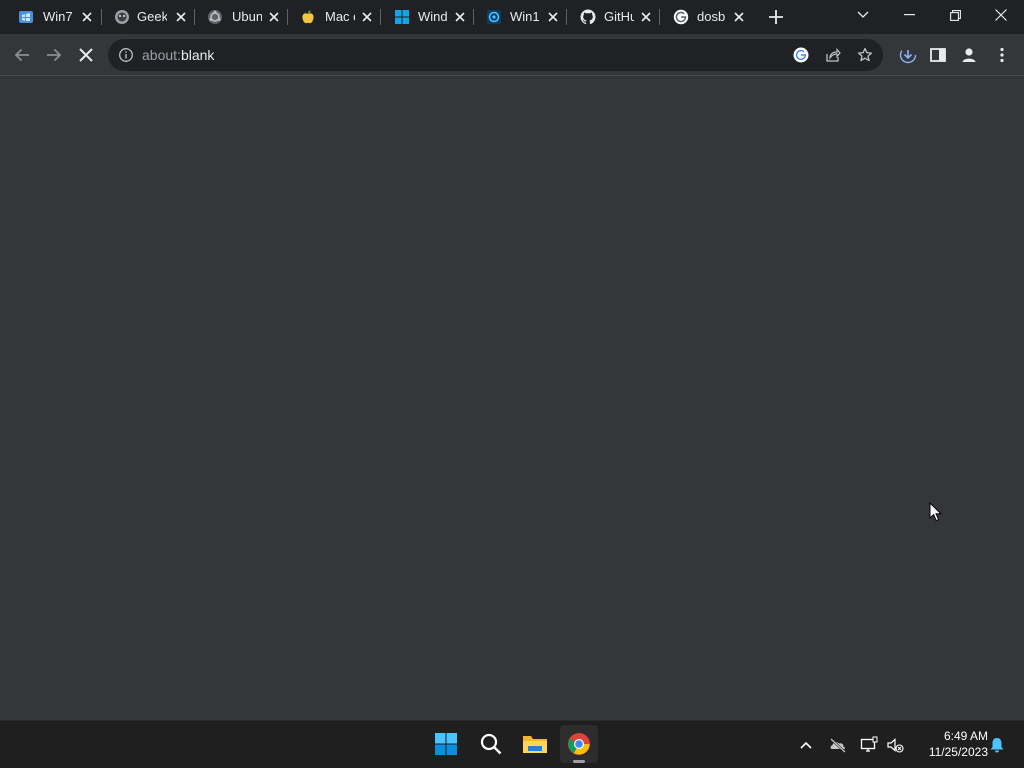 This screenshot has height=768, width=1024. Describe the element at coordinates (776, 17) in the screenshot. I see `new-tab-plus-icon` at that location.